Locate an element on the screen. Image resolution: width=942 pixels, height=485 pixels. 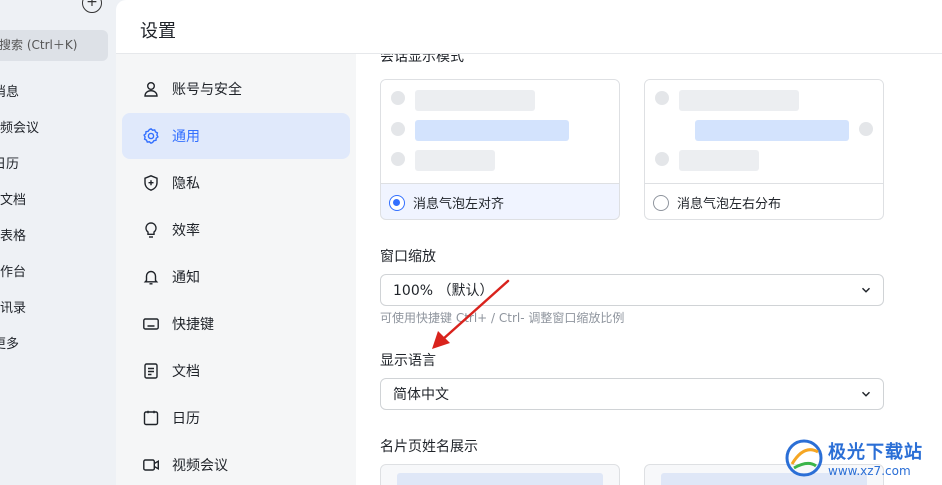
nav-label: 隐私 is located at coordinates (186, 184).